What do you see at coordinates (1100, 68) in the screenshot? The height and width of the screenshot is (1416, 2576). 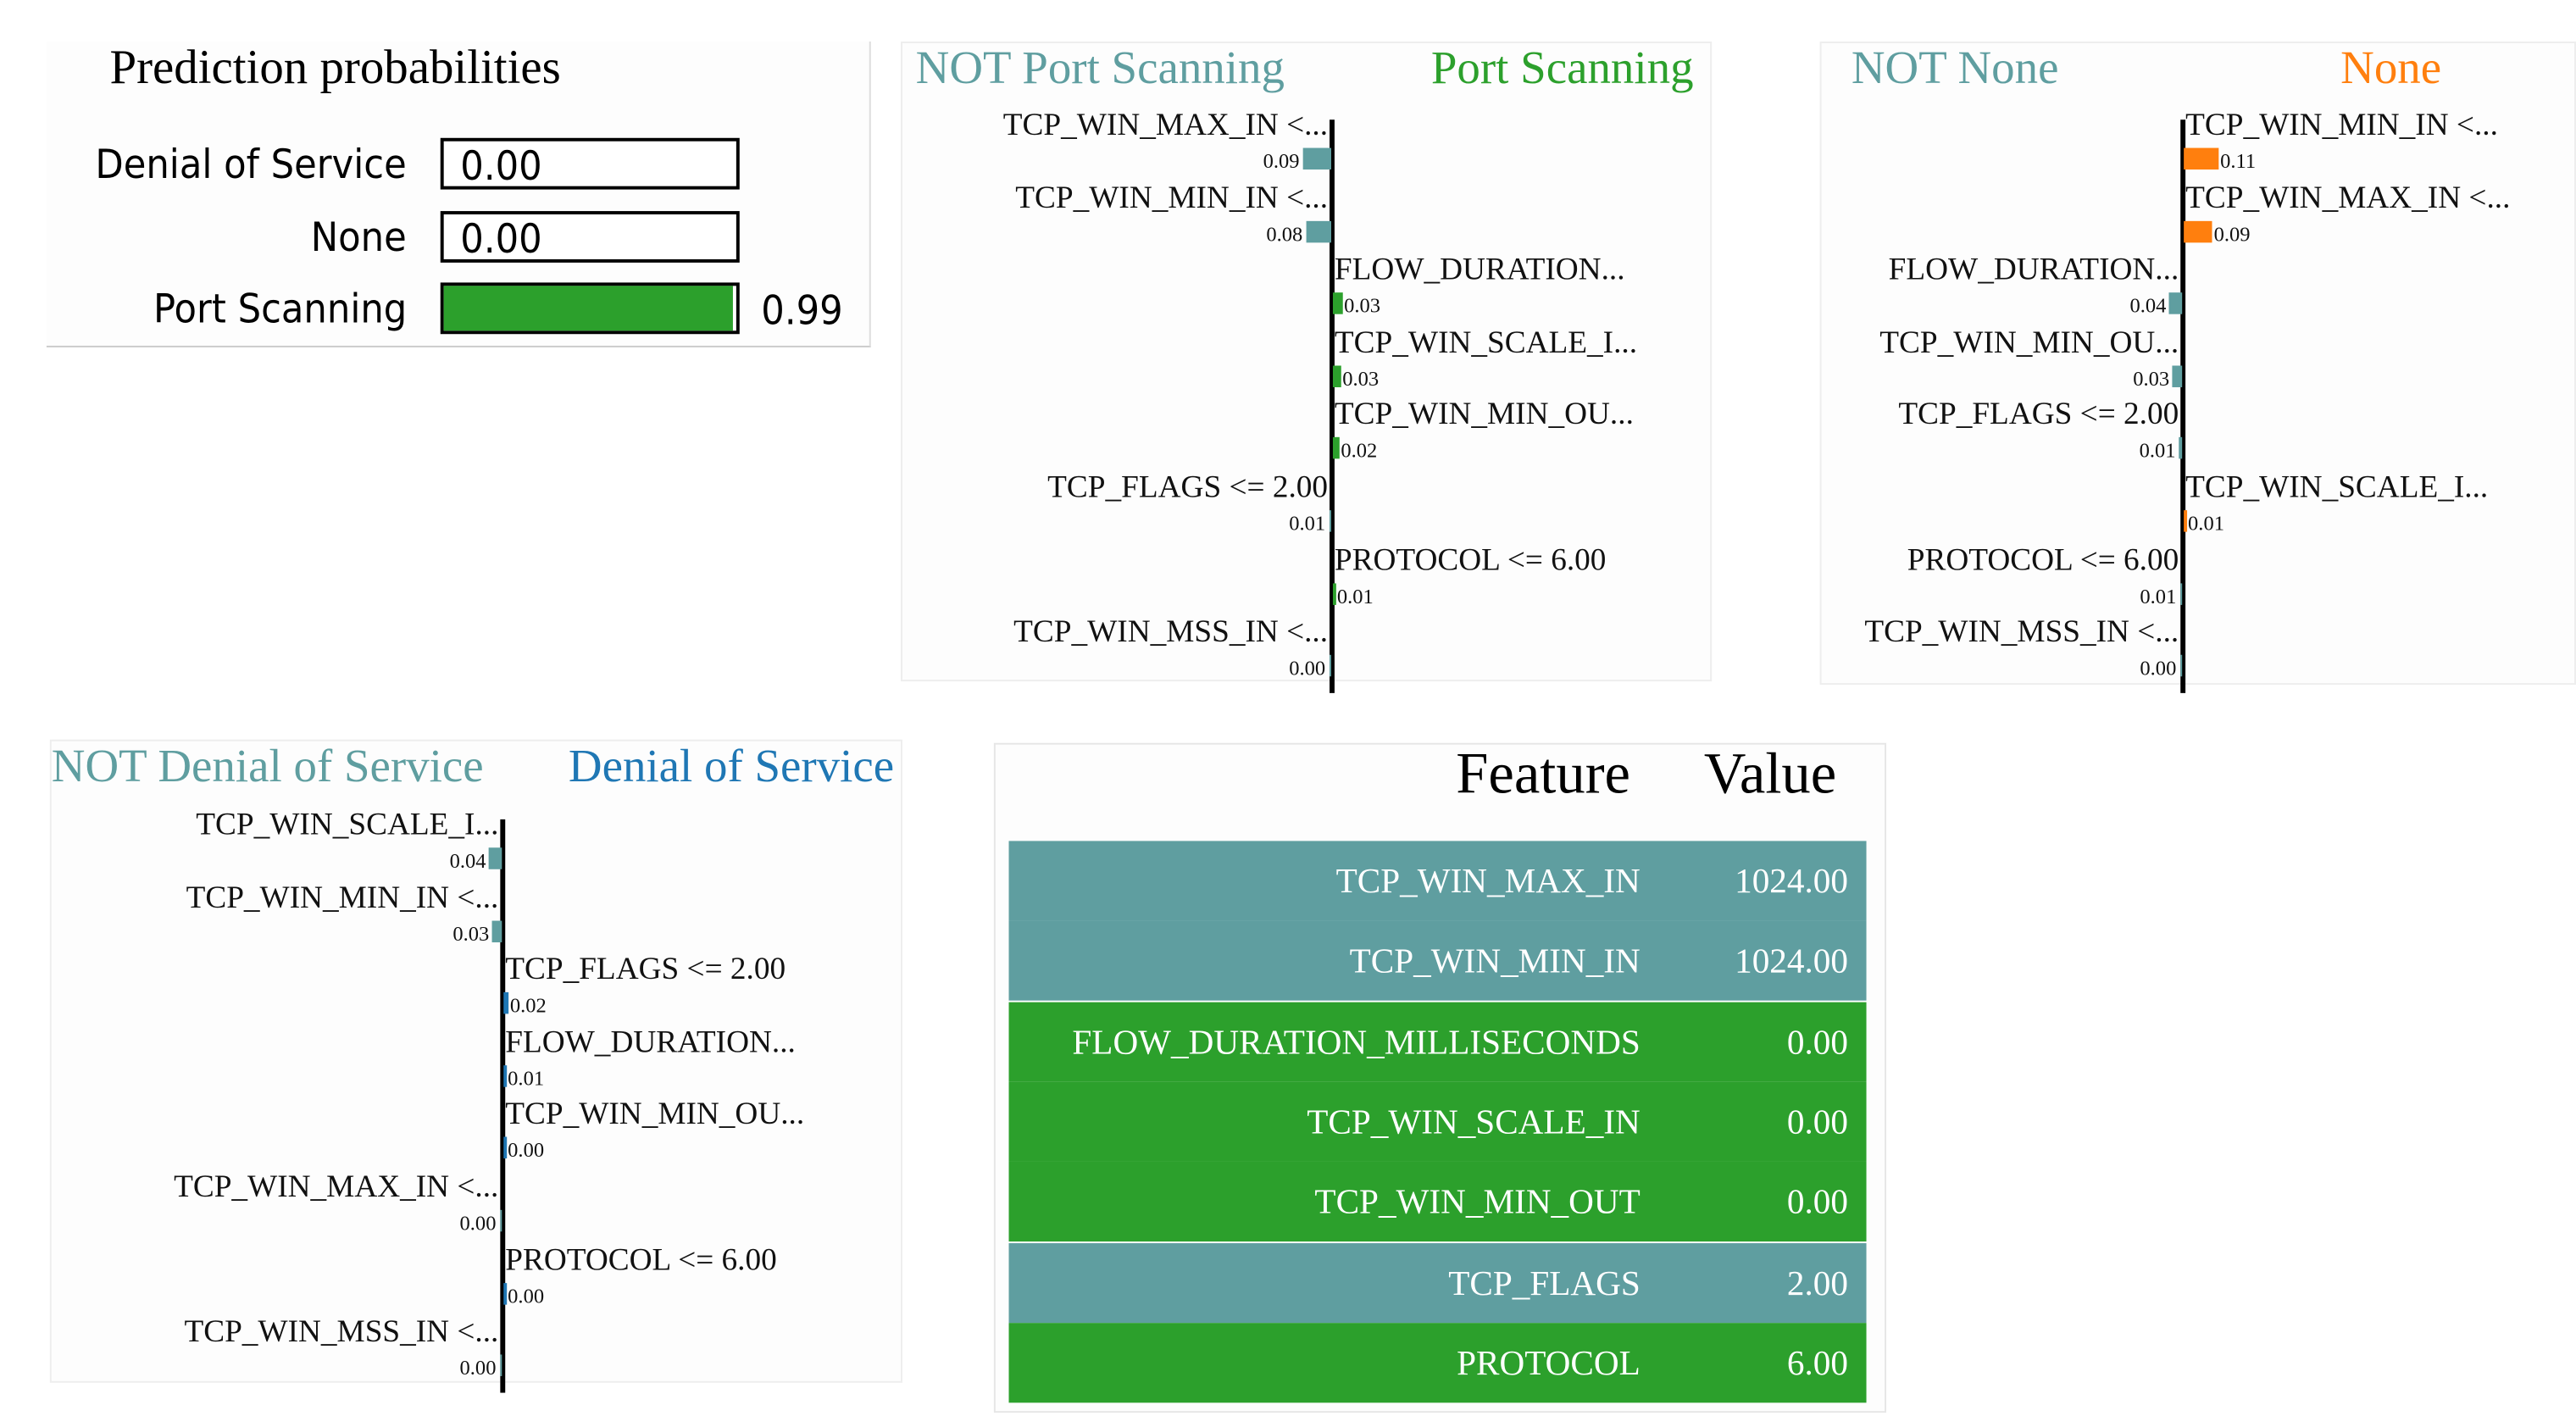 I see `negative-class-header: NOT Port Scanning` at bounding box center [1100, 68].